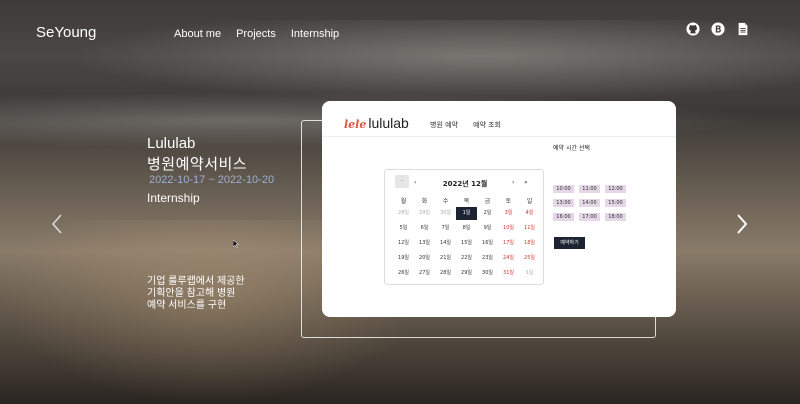  I want to click on calendar-day: 4일, so click(529, 213).